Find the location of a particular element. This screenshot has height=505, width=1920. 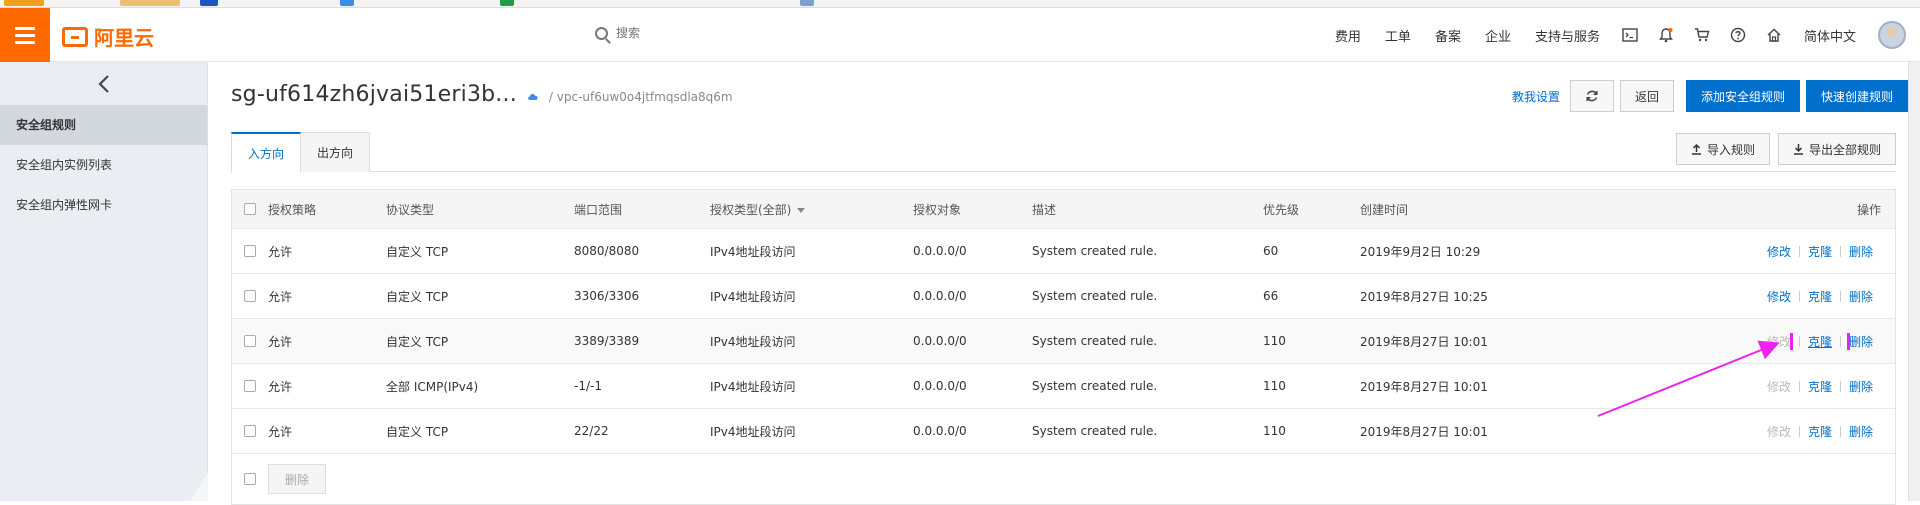

avatar is located at coordinates (1892, 35).